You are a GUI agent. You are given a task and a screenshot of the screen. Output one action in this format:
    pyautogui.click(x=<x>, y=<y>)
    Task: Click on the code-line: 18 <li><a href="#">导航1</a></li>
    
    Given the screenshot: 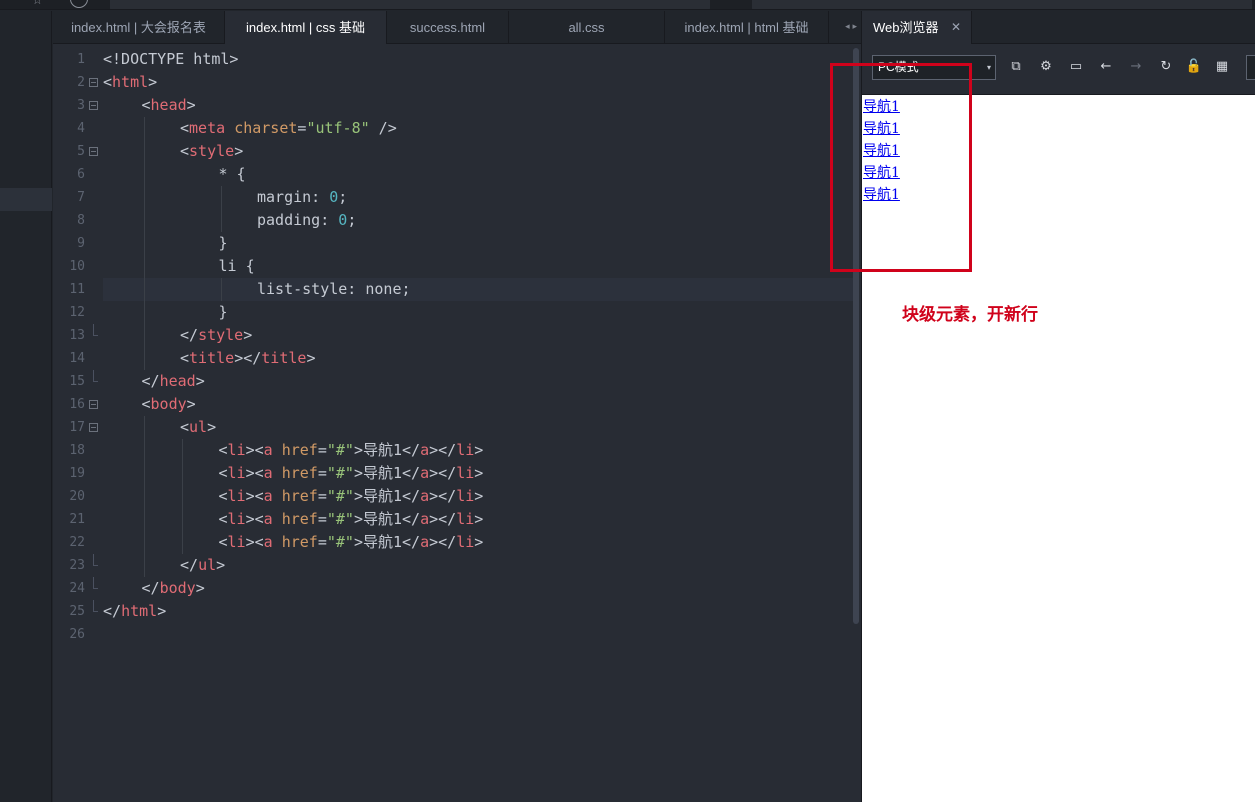 What is the action you would take?
    pyautogui.click(x=457, y=450)
    